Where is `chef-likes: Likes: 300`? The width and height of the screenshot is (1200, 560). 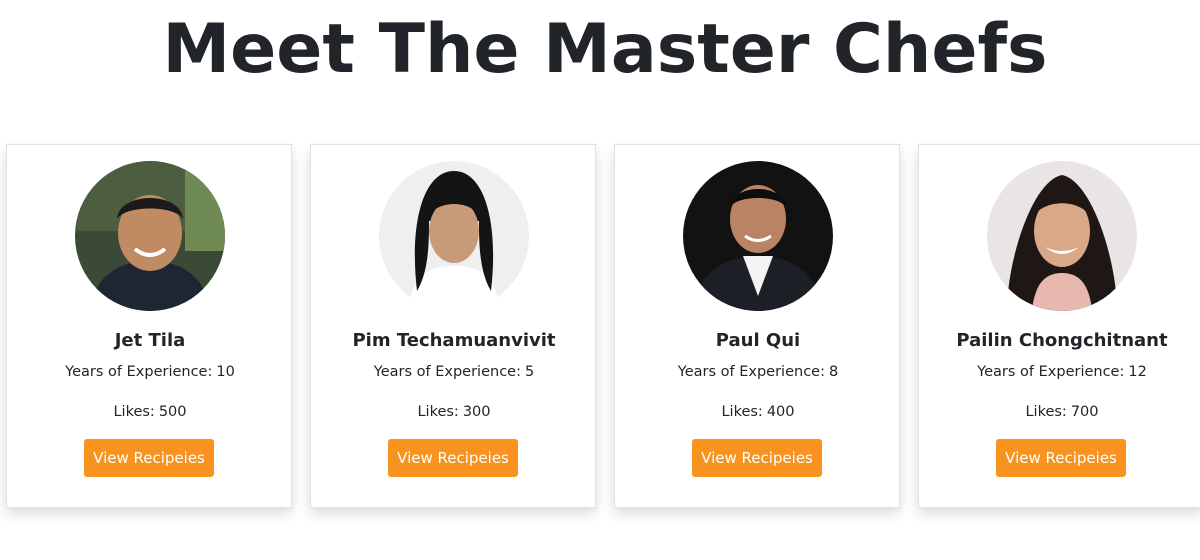
chef-likes: Likes: 300 is located at coordinates (454, 412).